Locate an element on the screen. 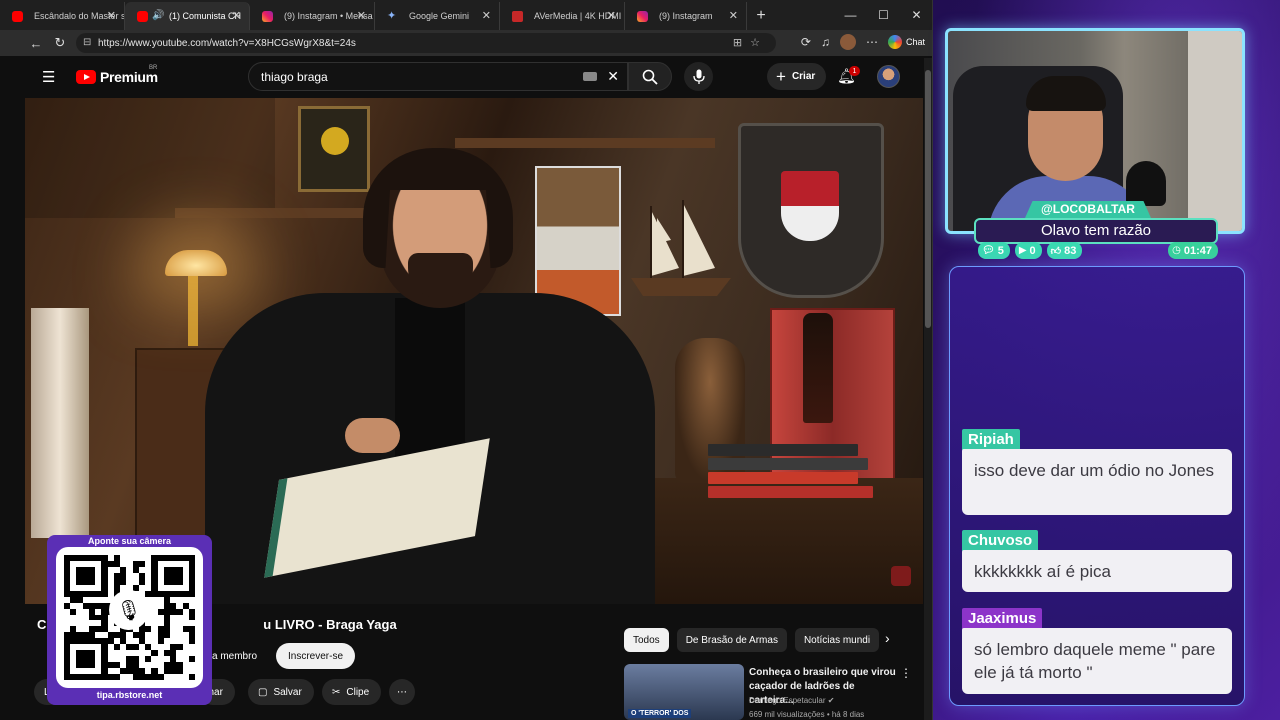 The image size is (1280, 720). chat-label: Chat is located at coordinates (915, 42).